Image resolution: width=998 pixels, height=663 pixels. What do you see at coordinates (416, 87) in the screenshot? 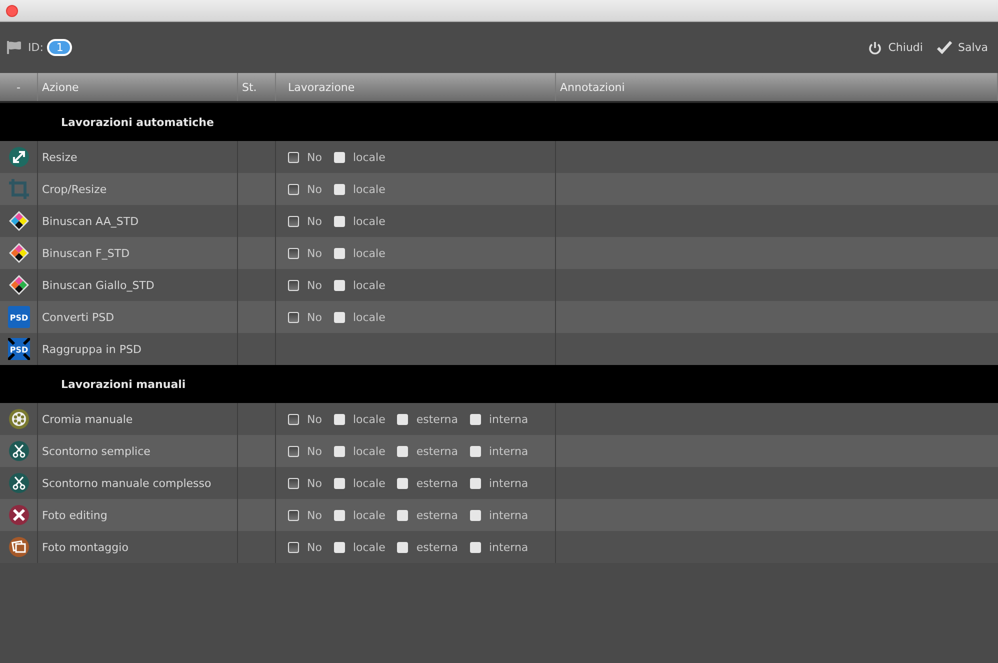
I see `column-header: Lavorazione` at bounding box center [416, 87].